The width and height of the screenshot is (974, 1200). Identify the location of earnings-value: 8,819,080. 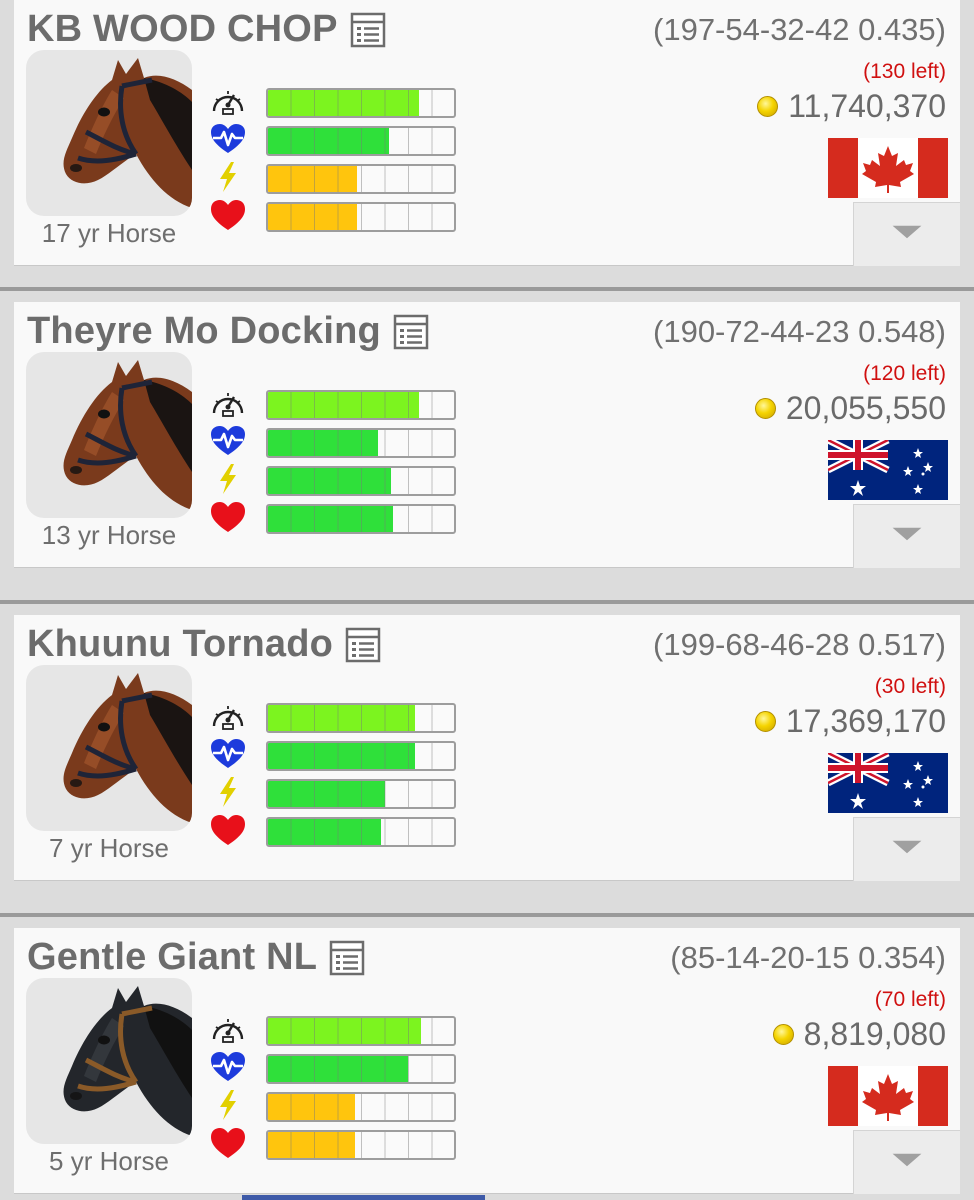
(874, 1034).